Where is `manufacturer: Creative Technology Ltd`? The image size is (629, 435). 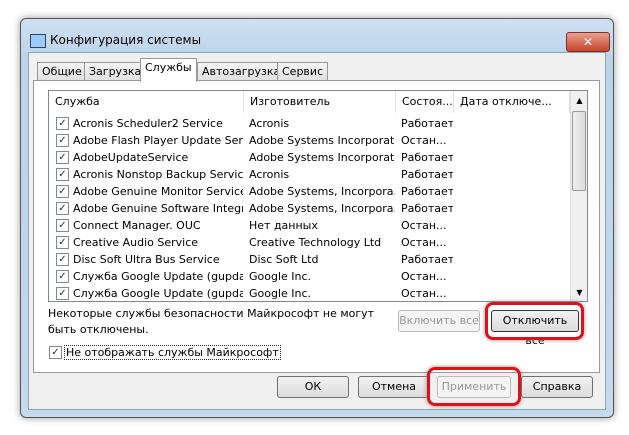 manufacturer: Creative Technology Ltd is located at coordinates (315, 242).